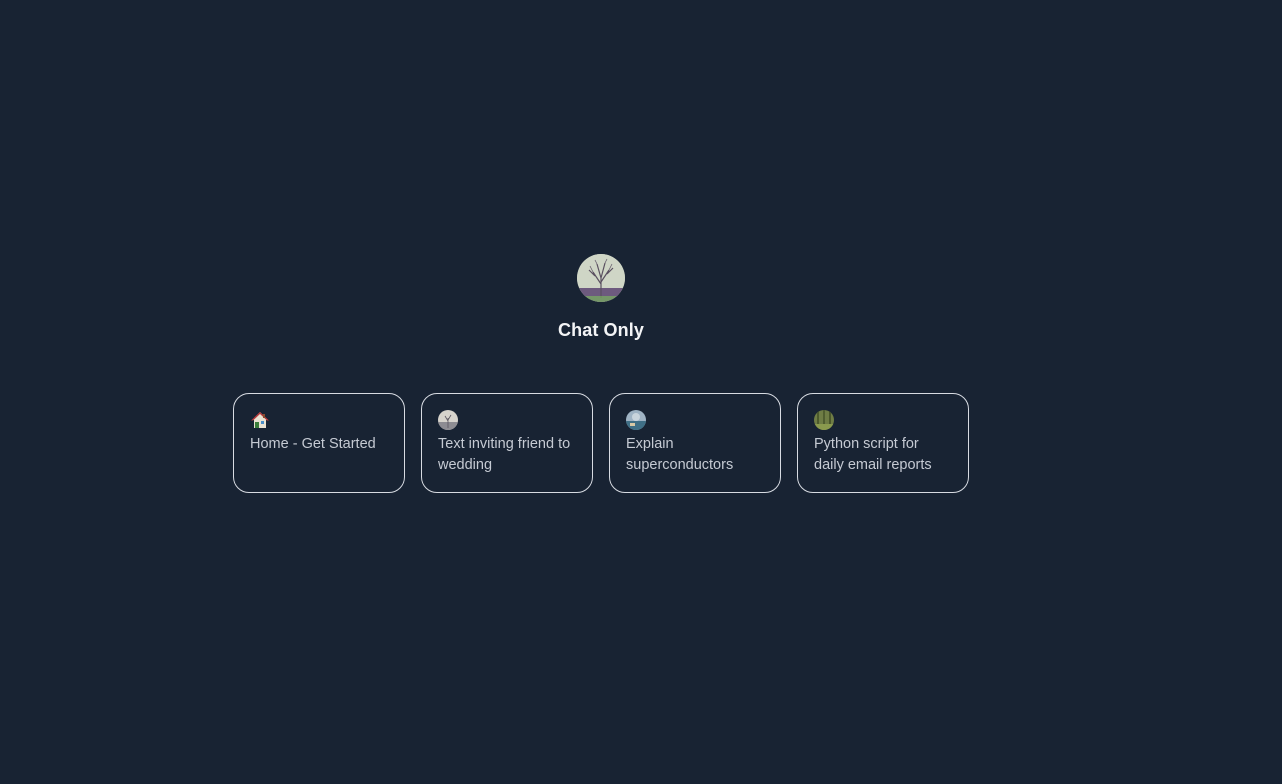 The height and width of the screenshot is (784, 1282). I want to click on suggestion-card-superconductors: Explain superconductors, so click(695, 443).